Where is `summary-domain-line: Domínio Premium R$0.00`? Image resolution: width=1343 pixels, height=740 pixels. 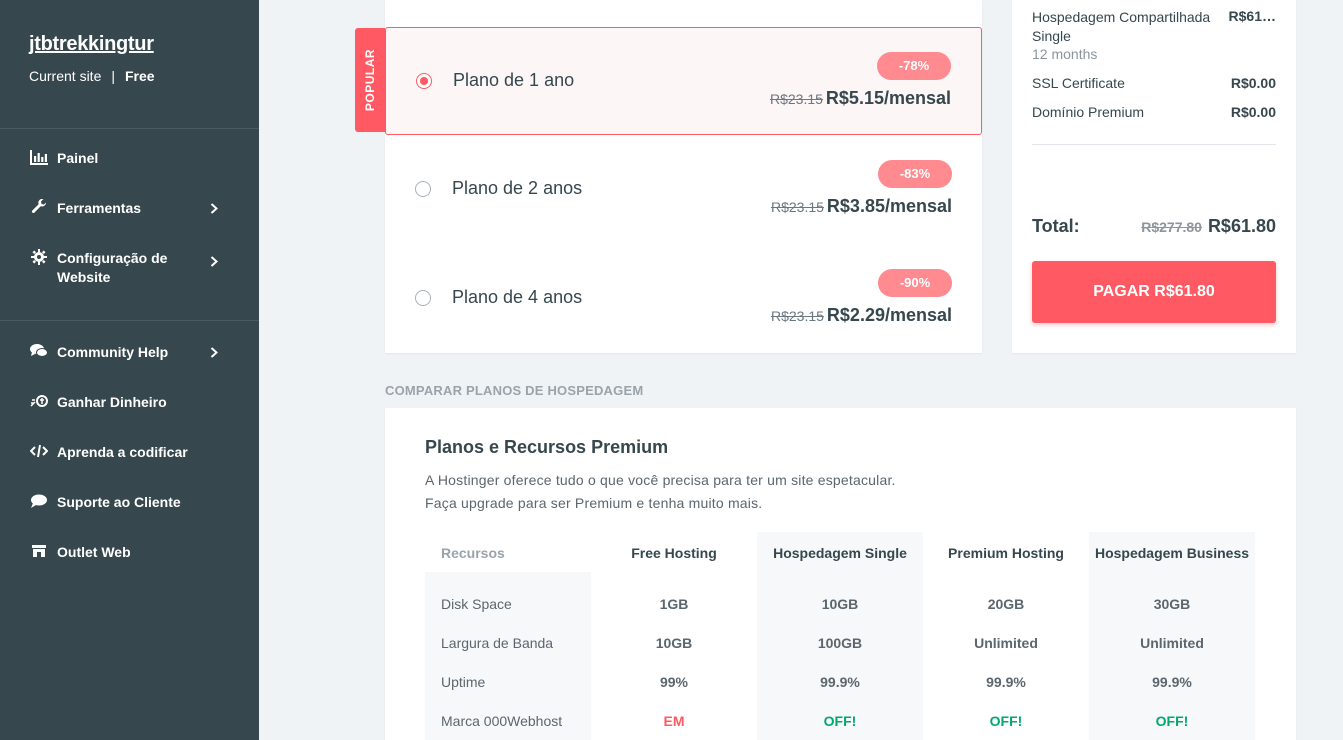 summary-domain-line: Domínio Premium R$0.00 is located at coordinates (1154, 112).